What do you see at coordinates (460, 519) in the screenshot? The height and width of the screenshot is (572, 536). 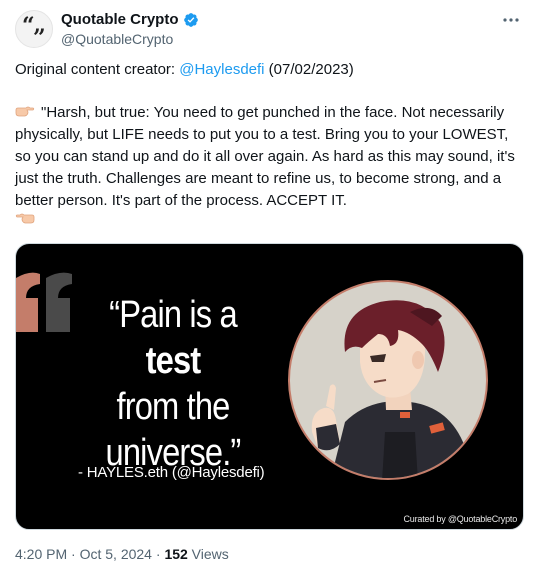 I see `curated-credit: Curated by @QuotableCrypto` at bounding box center [460, 519].